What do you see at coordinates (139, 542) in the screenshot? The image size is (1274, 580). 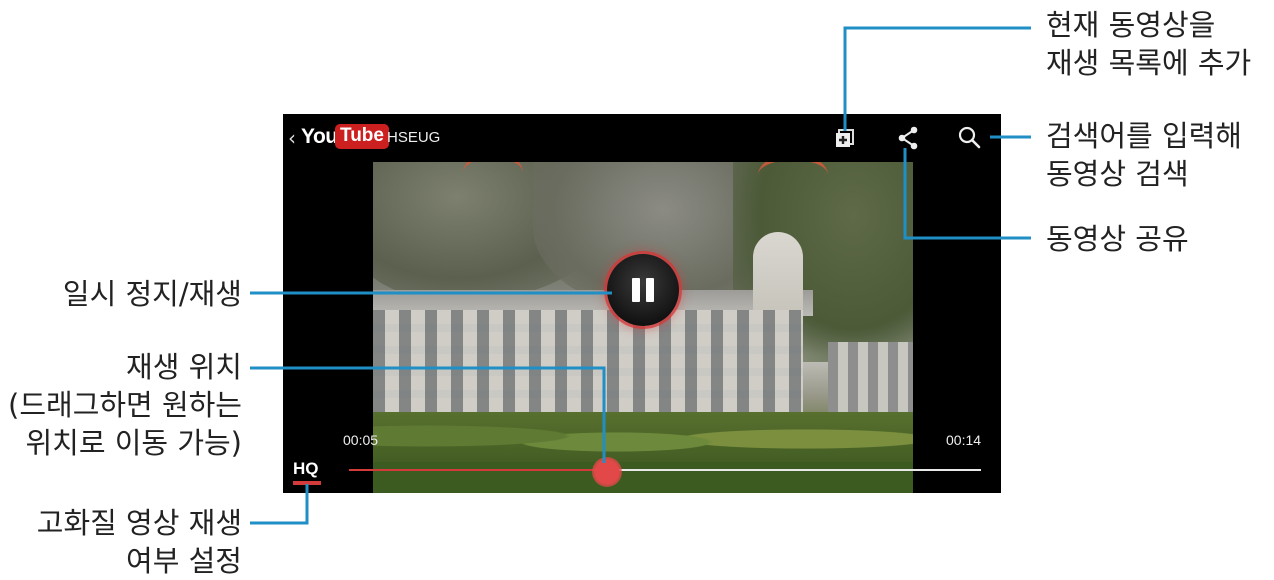 I see `callout-hq: 고화질 영상 재생 여부 설정` at bounding box center [139, 542].